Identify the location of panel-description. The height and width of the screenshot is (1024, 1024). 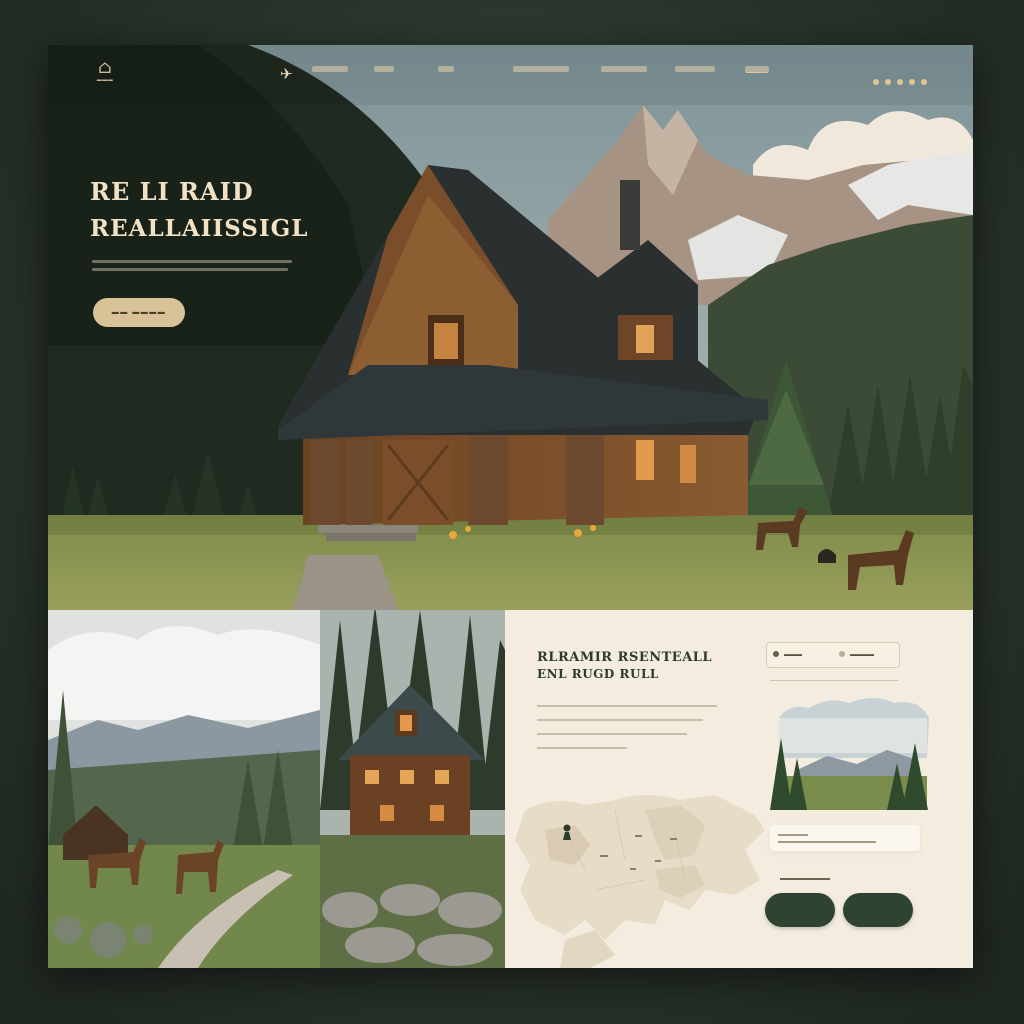
(627, 733).